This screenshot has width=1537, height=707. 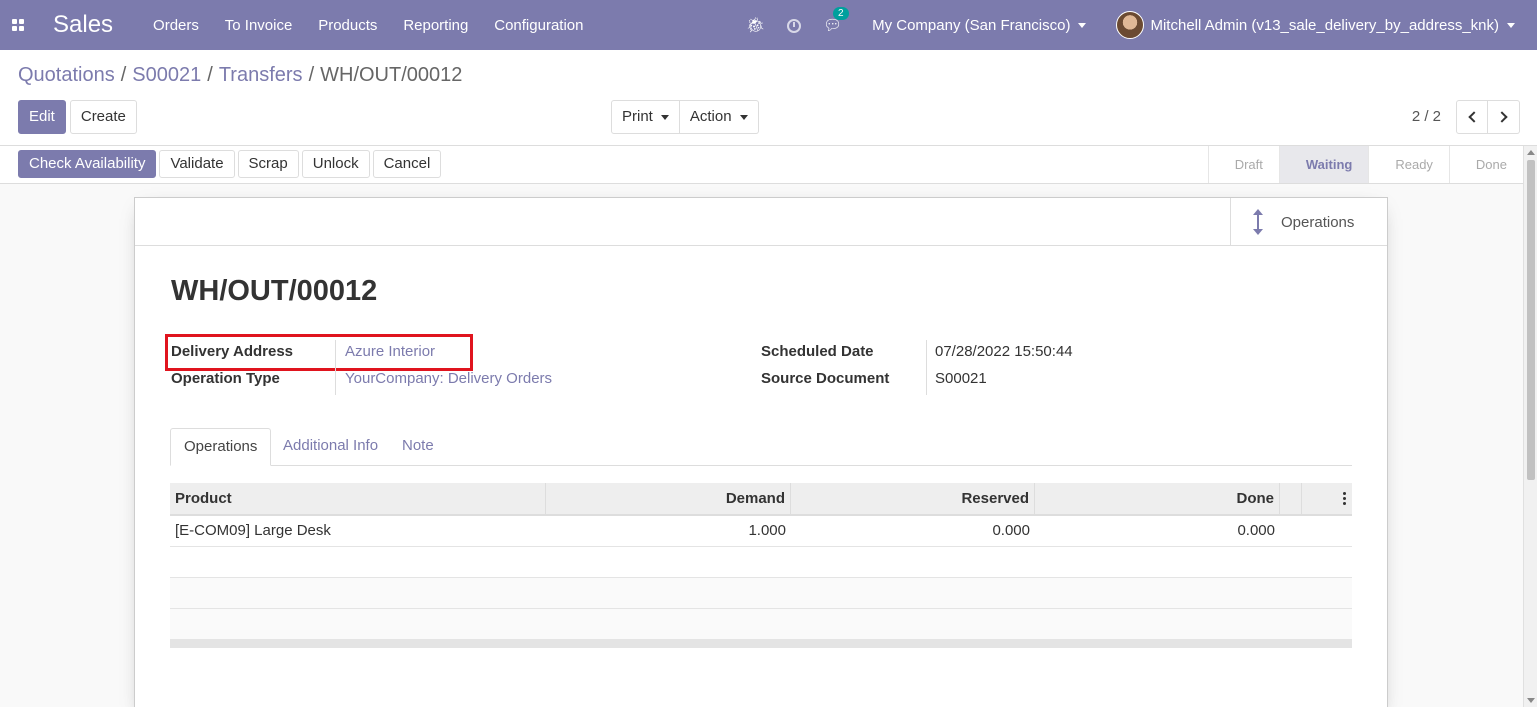 I want to click on menu-reporting: Reporting, so click(x=435, y=25).